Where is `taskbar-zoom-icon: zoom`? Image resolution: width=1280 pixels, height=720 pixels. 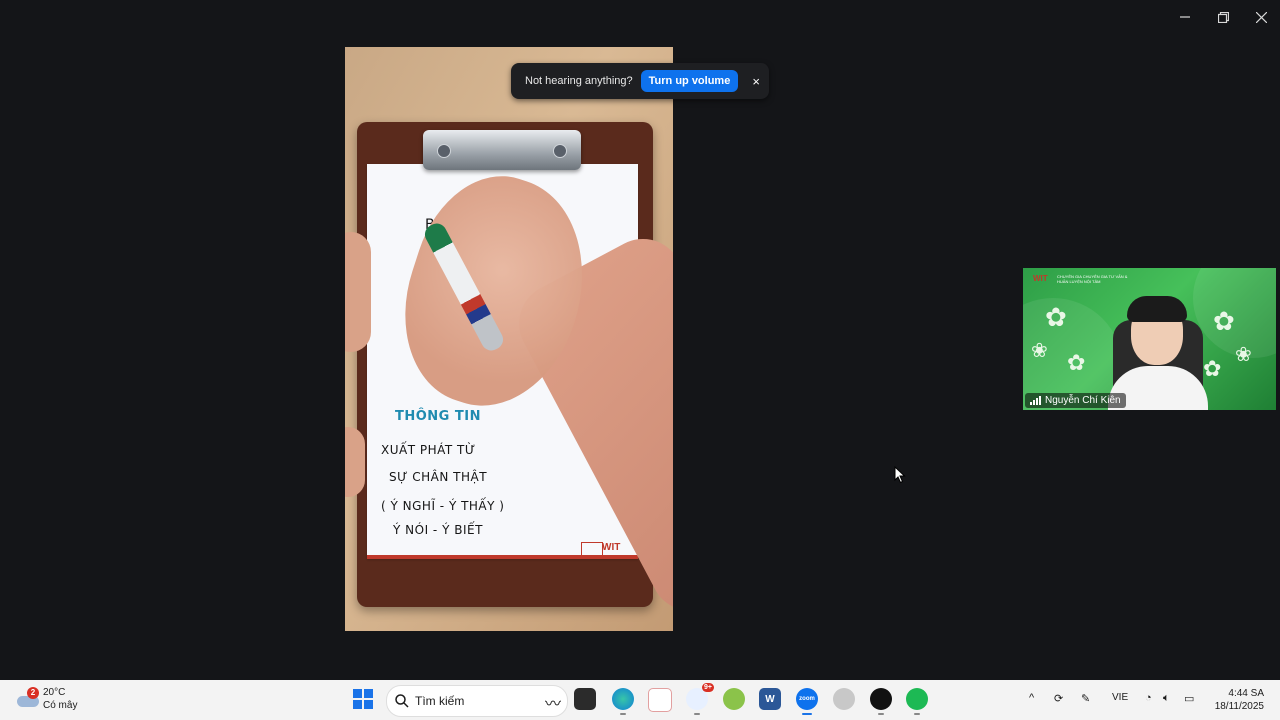 taskbar-zoom-icon: zoom is located at coordinates (807, 701).